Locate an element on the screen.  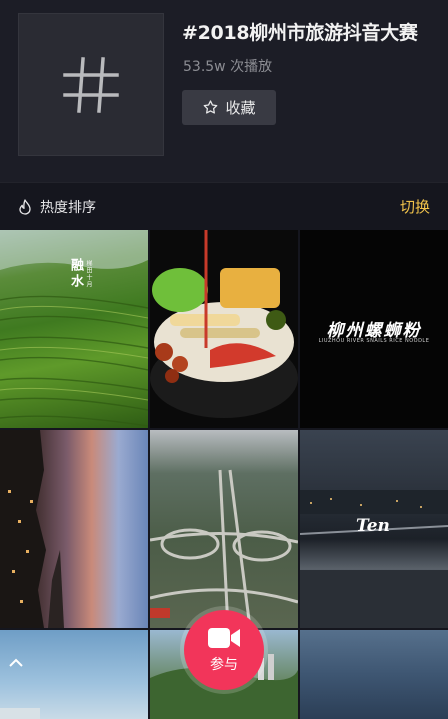
join-label: 参与 is located at coordinates (224, 665).